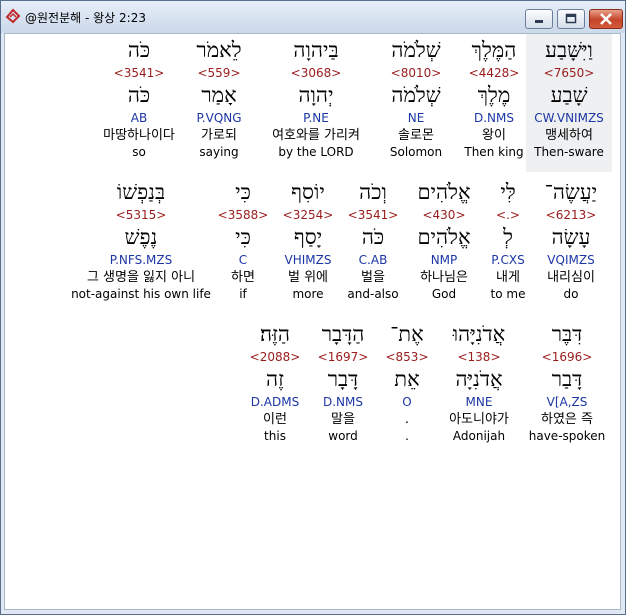 This screenshot has width=626, height=615. I want to click on english-gloss: do, so click(571, 294).